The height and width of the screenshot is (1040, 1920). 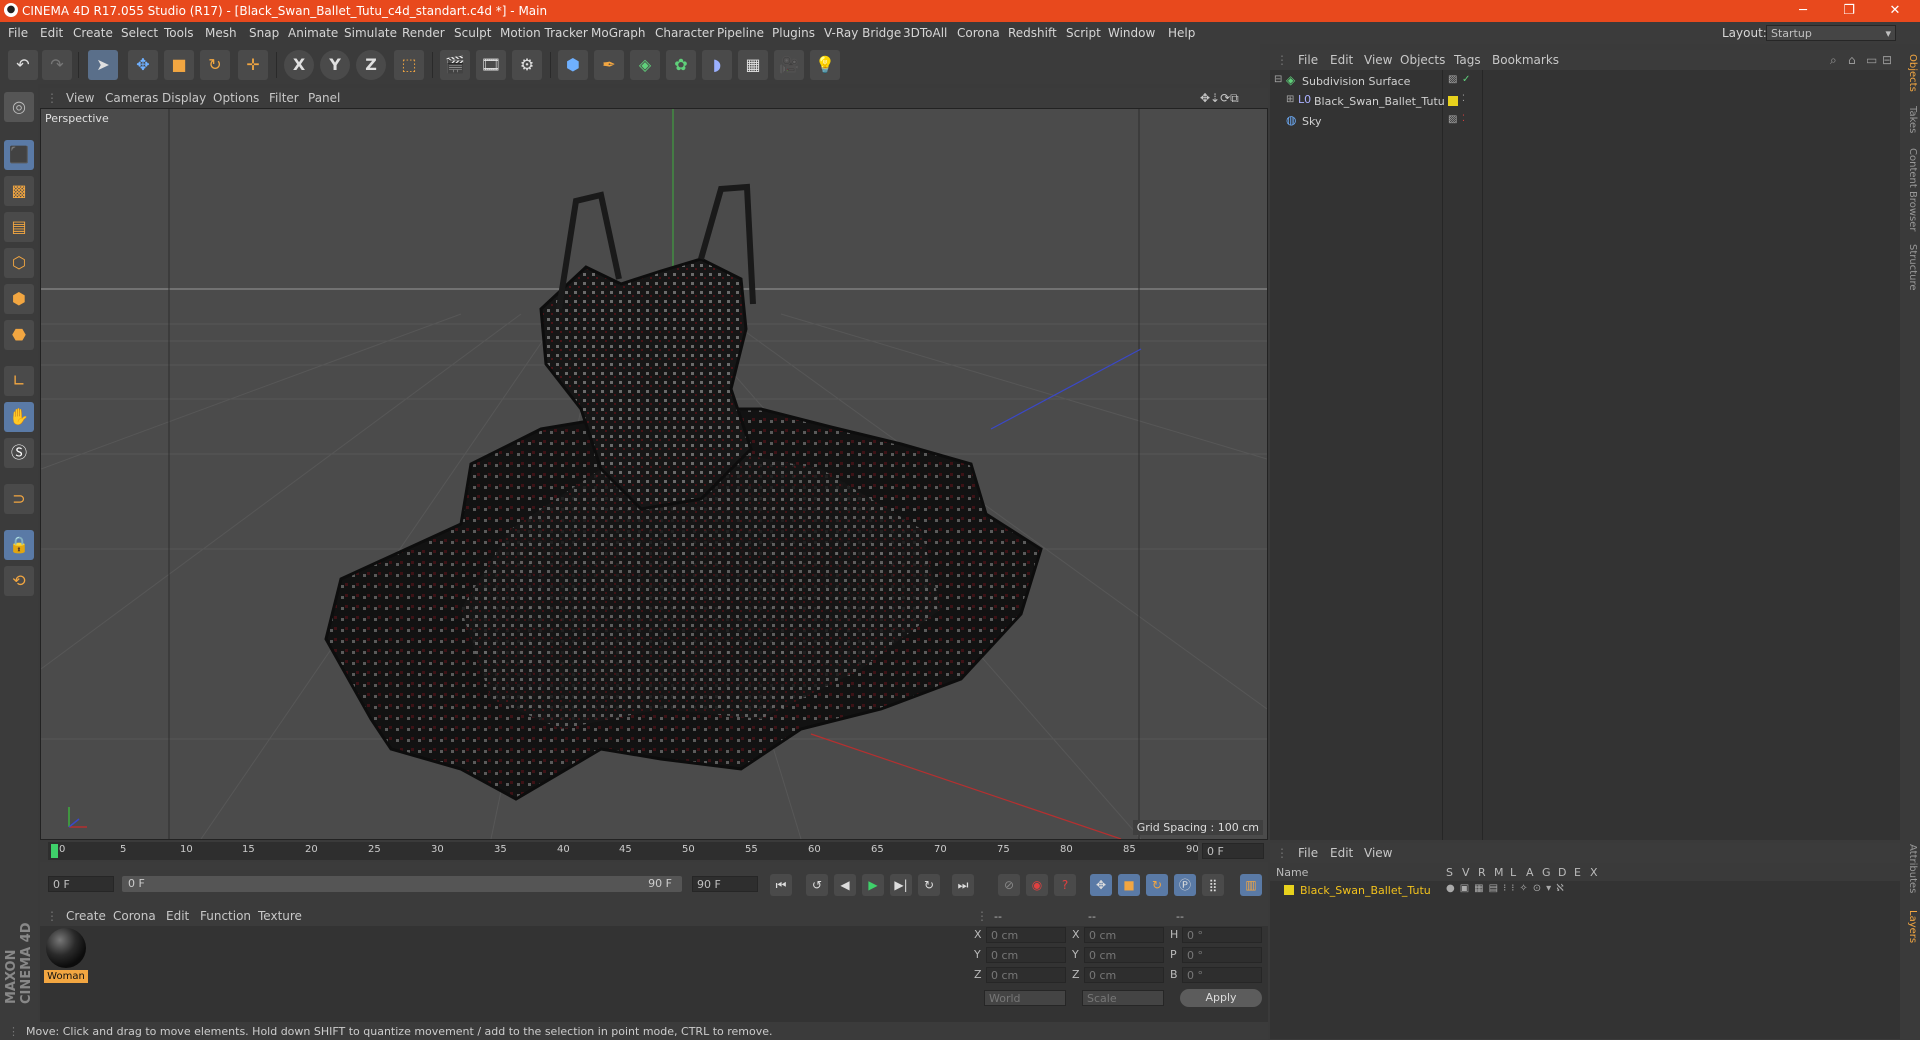 What do you see at coordinates (1289, 890) in the screenshot?
I see `layer-color-swatch` at bounding box center [1289, 890].